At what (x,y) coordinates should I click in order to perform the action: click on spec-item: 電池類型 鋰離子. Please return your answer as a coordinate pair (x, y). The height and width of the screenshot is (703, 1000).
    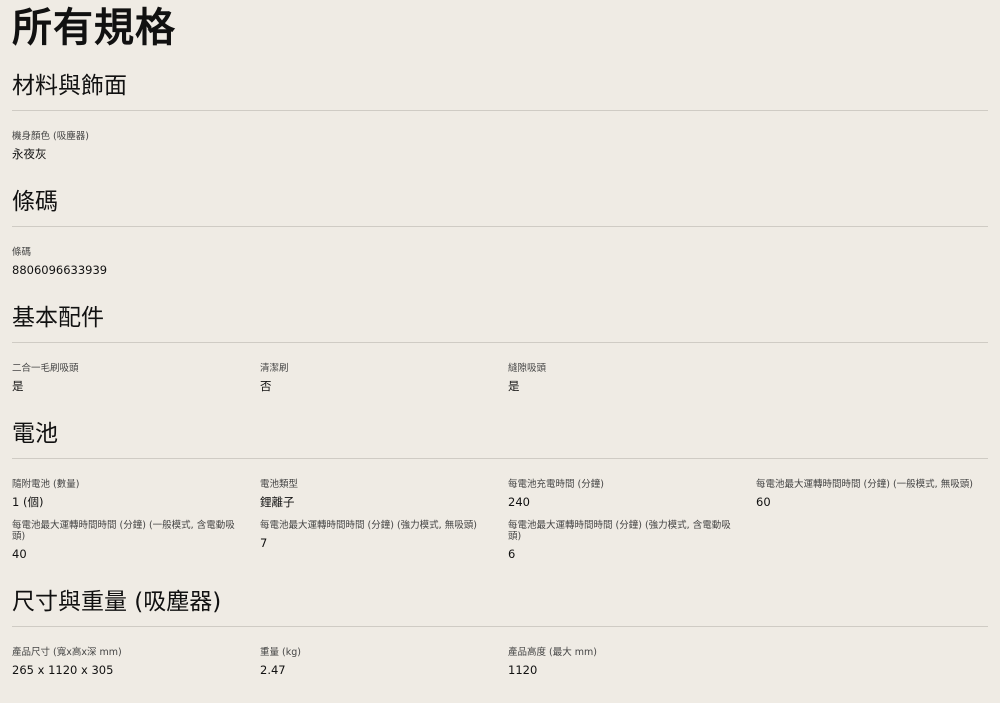
    Looking at the image, I should click on (384, 494).